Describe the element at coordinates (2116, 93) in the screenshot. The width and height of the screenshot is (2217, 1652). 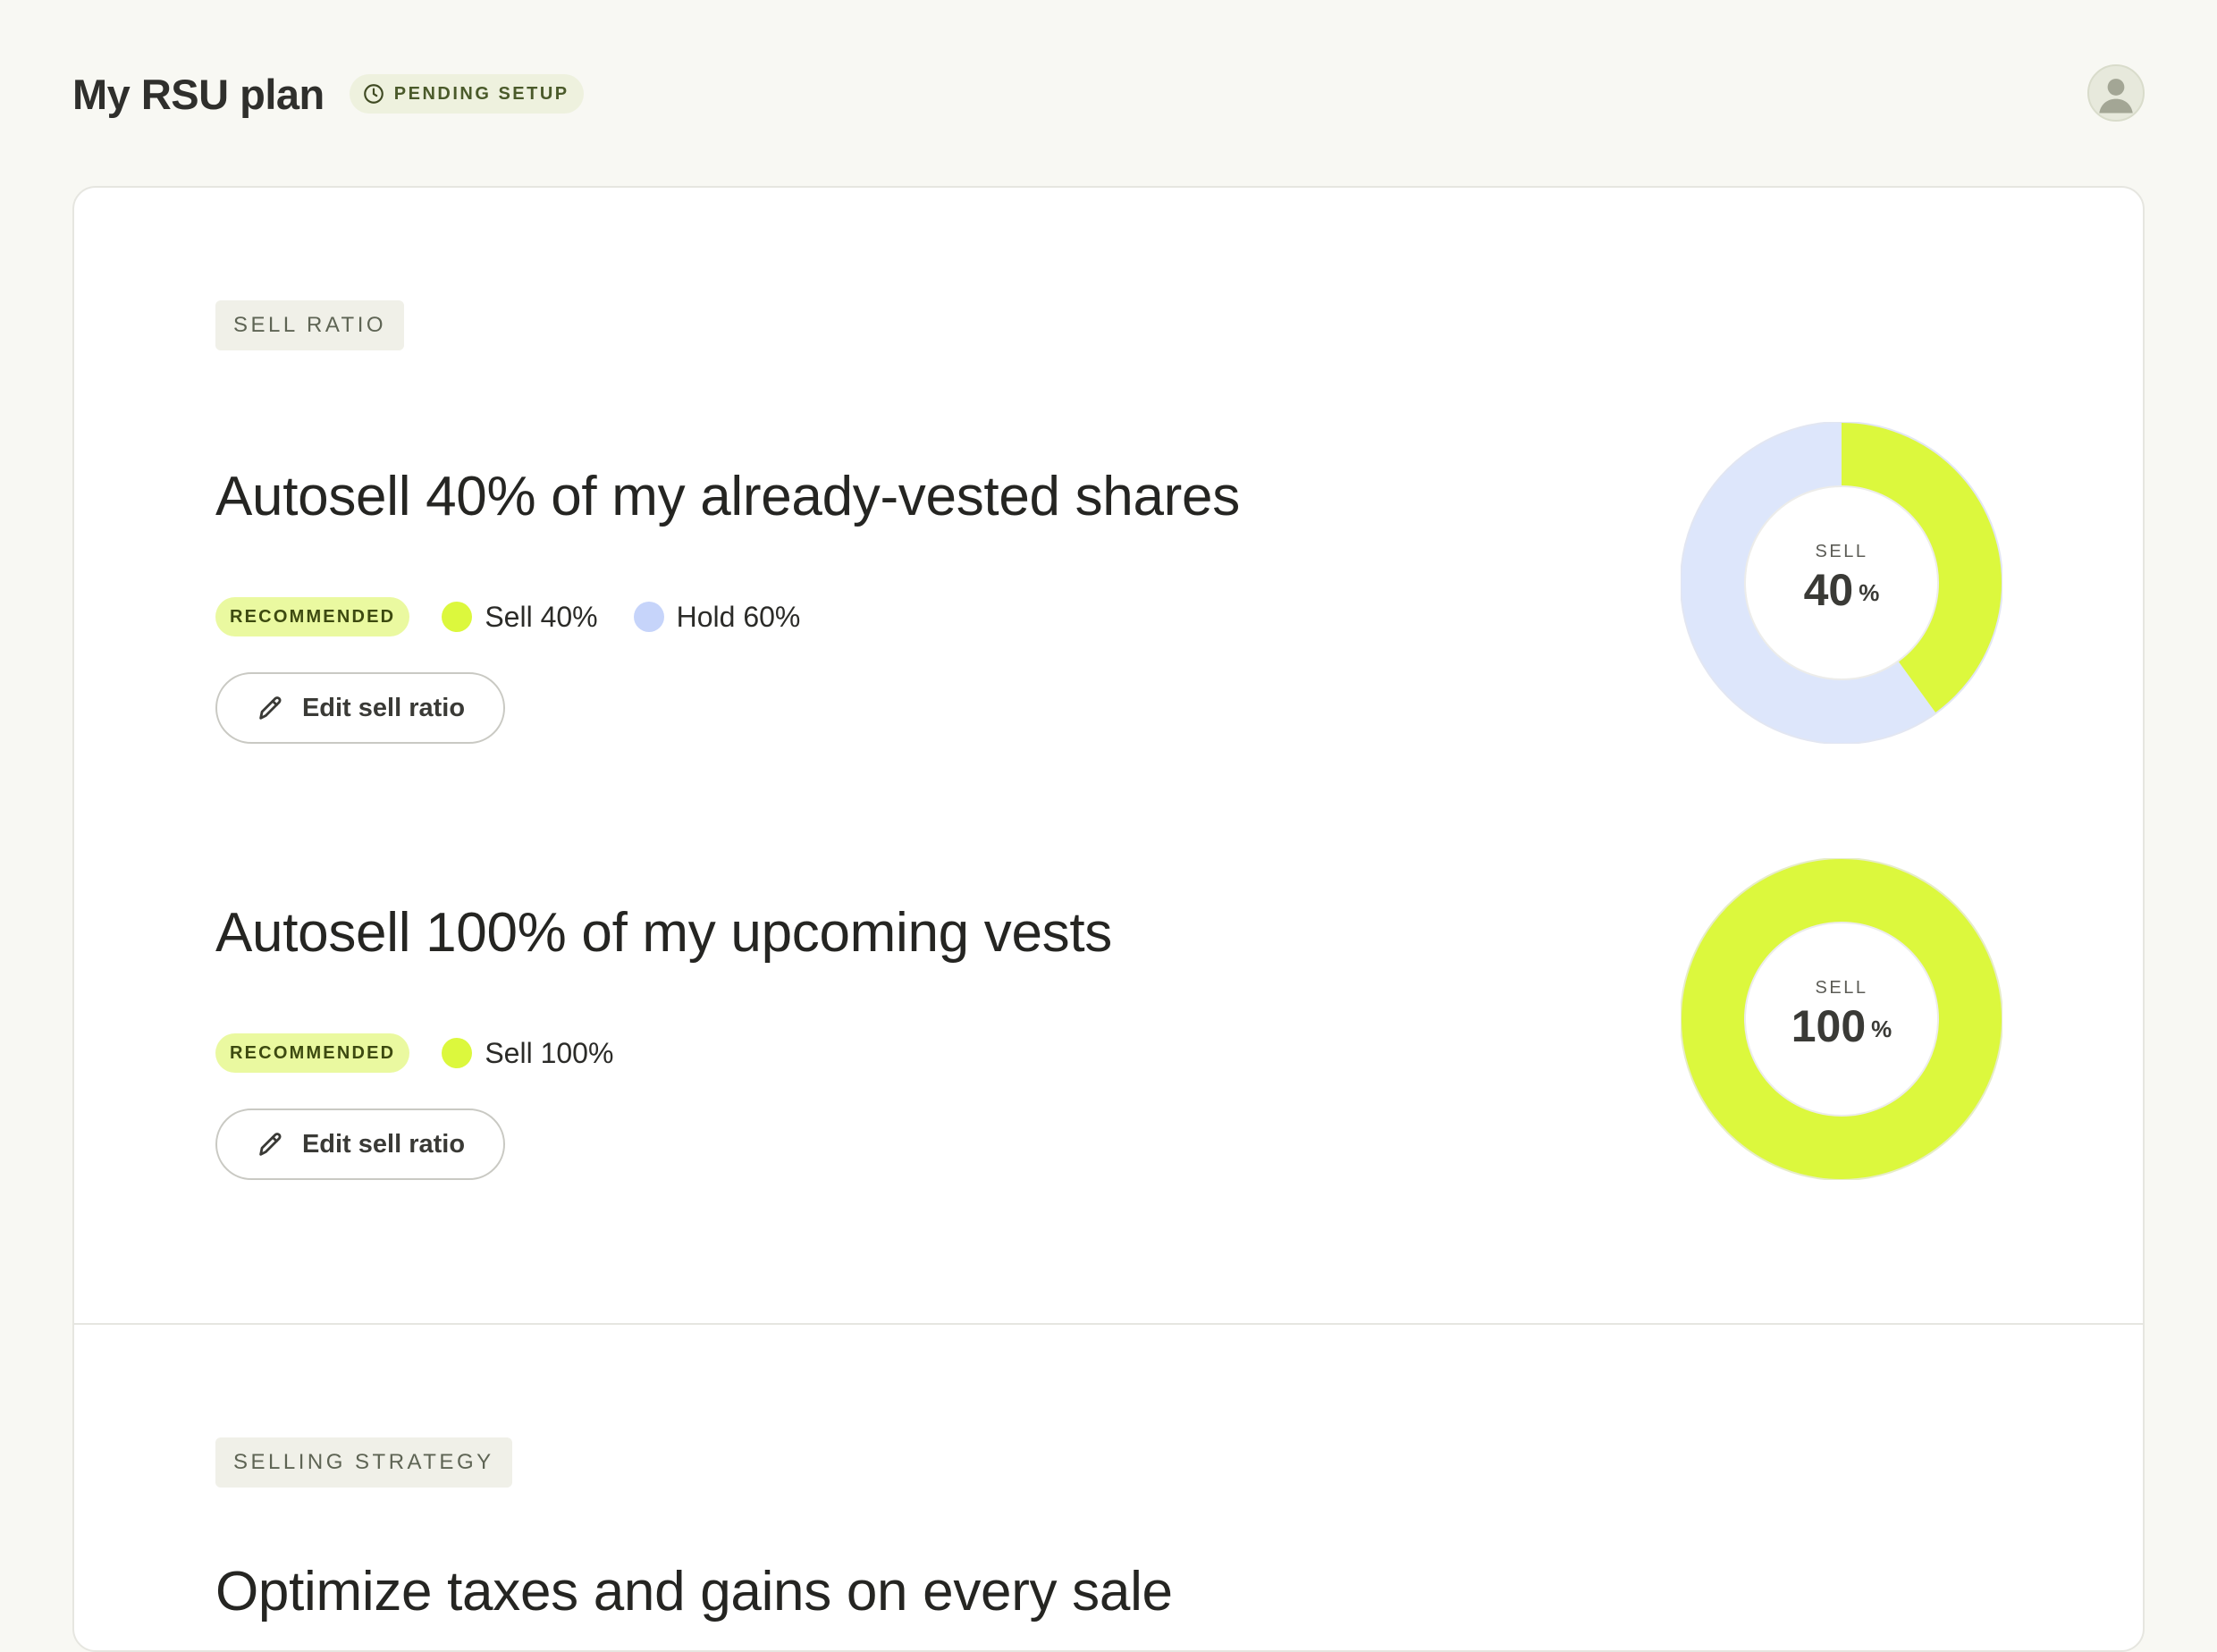
I see `user-avatar-icon` at that location.